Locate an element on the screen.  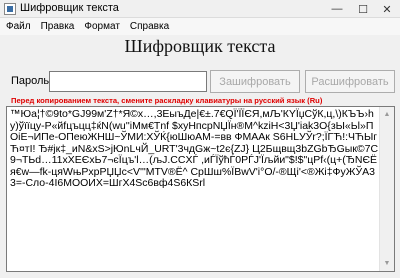
menu-help: Справка is located at coordinates (149, 26).